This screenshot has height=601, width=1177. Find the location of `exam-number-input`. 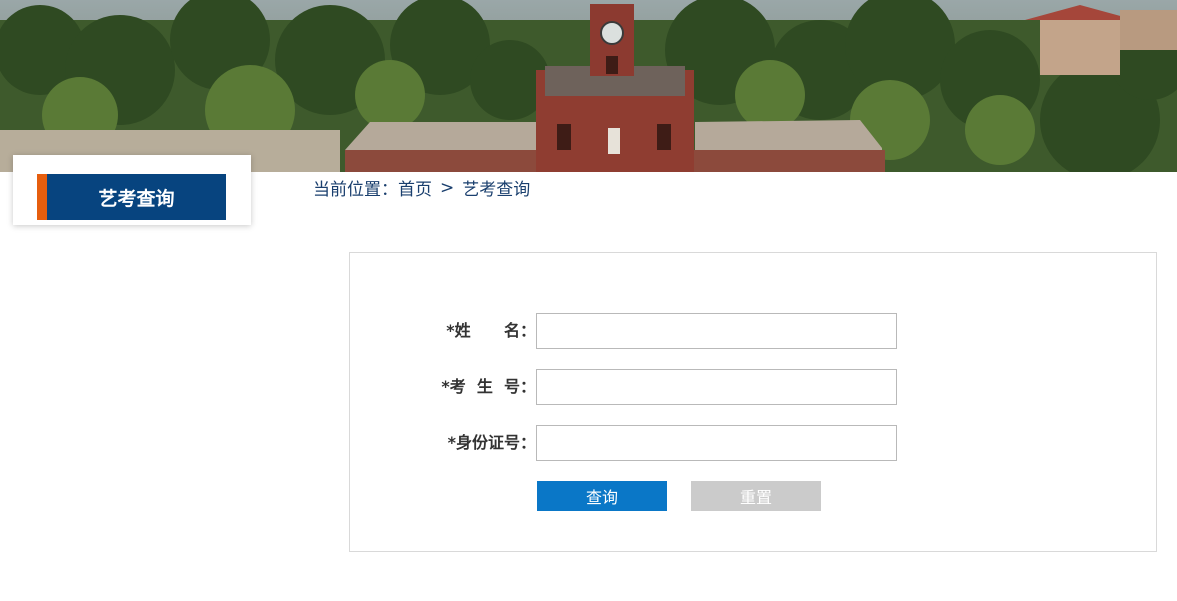

exam-number-input is located at coordinates (716, 387).